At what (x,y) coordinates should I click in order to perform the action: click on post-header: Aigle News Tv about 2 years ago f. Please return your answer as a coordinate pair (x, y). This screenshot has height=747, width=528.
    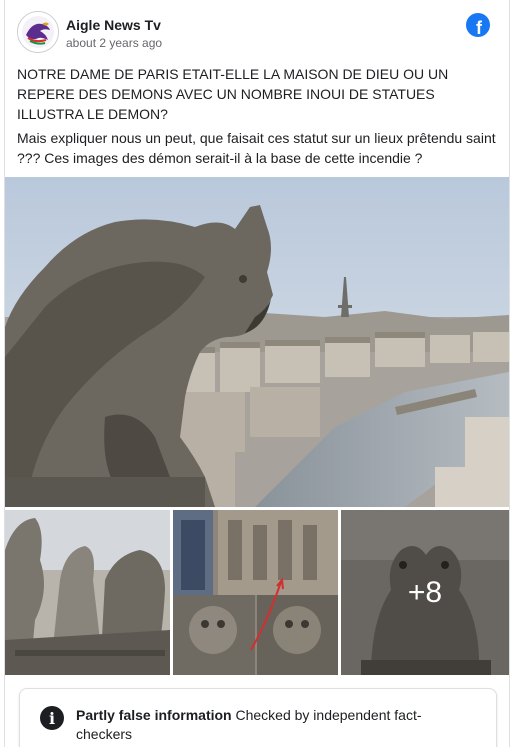
    Looking at the image, I should click on (257, 29).